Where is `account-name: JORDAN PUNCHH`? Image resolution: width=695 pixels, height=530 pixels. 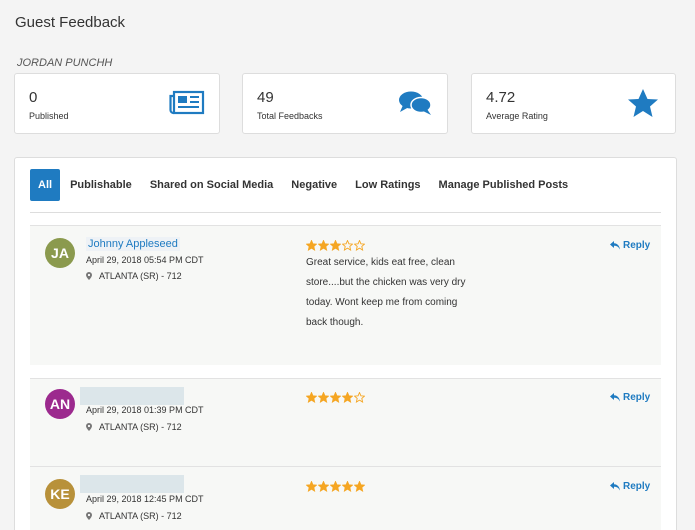
account-name: JORDAN PUNCHH is located at coordinates (65, 63).